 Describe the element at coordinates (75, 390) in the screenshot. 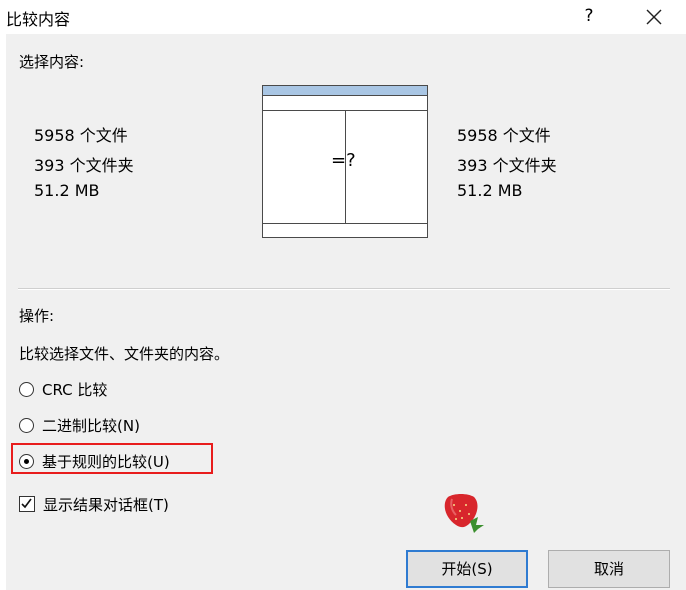

I see `radio-label: CRC 比较` at that location.